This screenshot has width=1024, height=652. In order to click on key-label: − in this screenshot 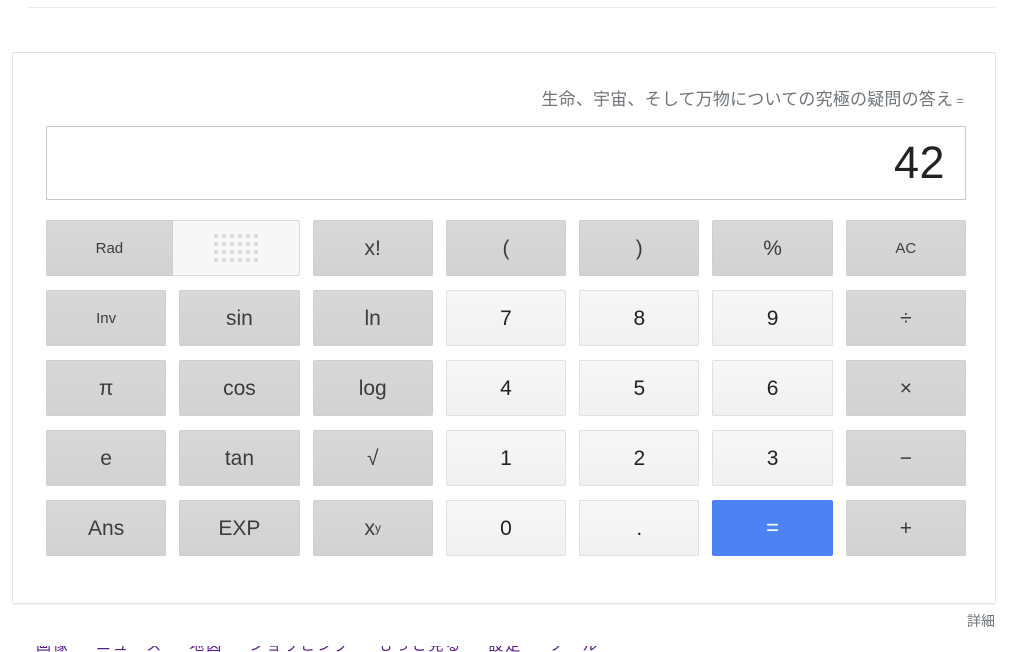, I will do `click(905, 458)`.